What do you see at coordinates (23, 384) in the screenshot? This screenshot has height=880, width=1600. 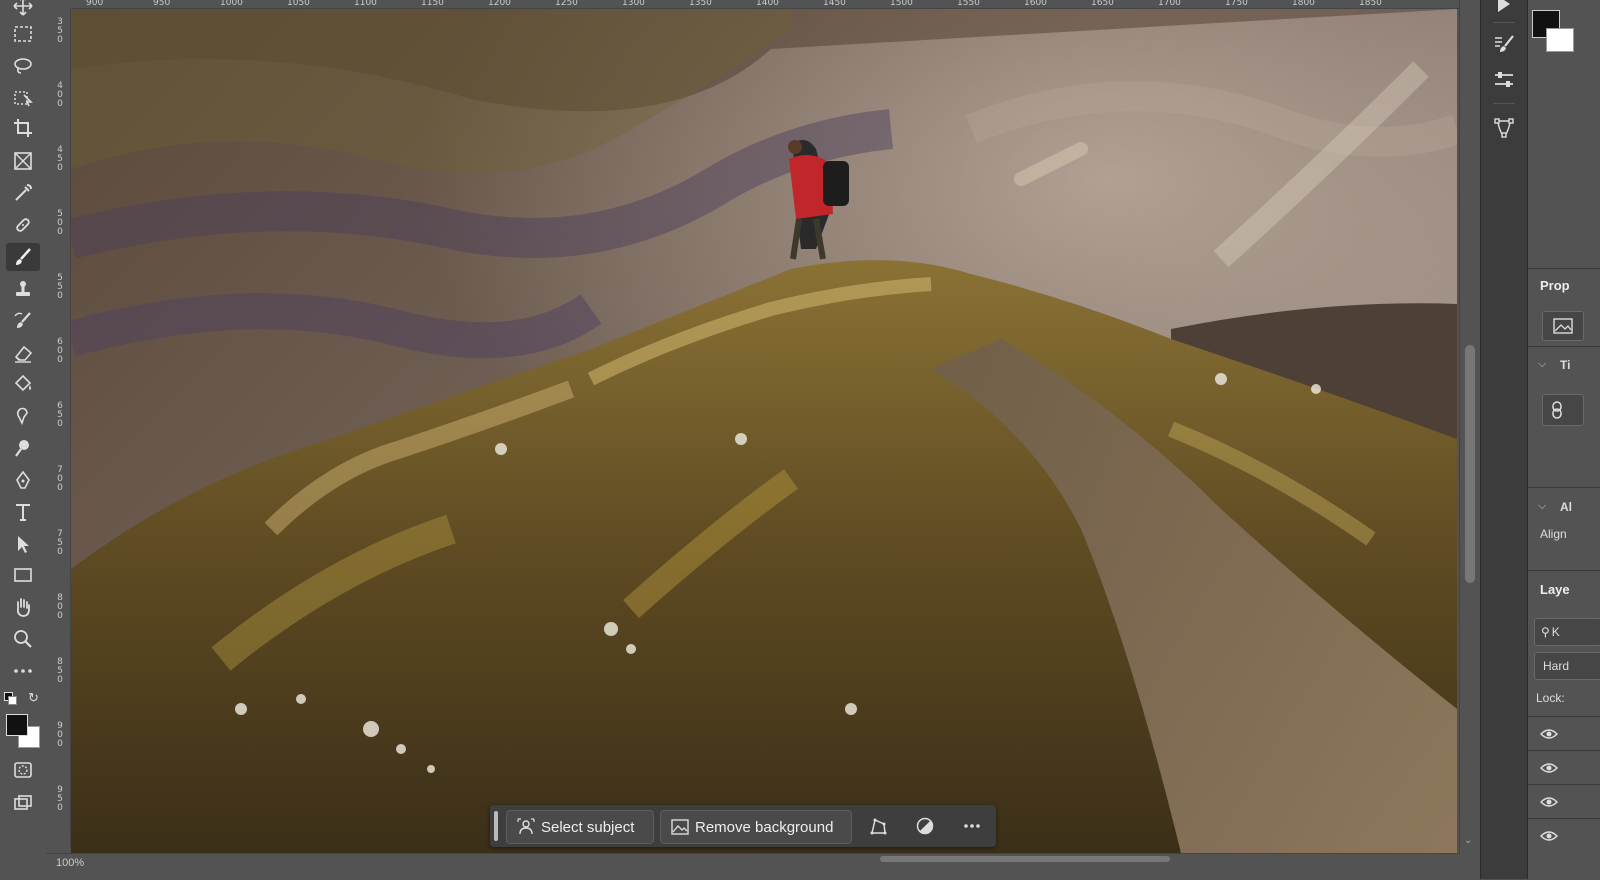 I see `paint-bucket-icon` at bounding box center [23, 384].